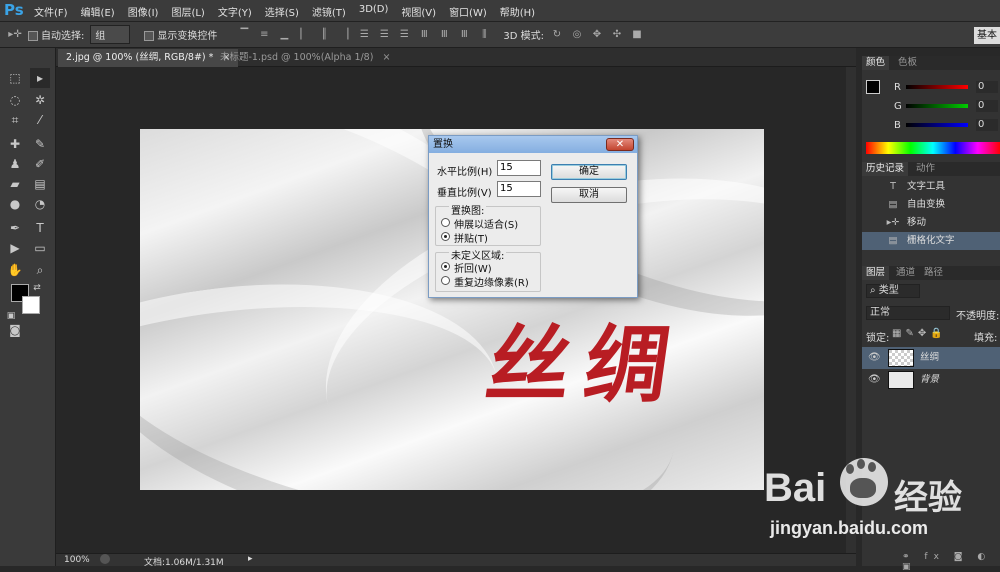  Describe the element at coordinates (484, 35) in the screenshot. I see `auto-align-icon: ⫼` at that location.